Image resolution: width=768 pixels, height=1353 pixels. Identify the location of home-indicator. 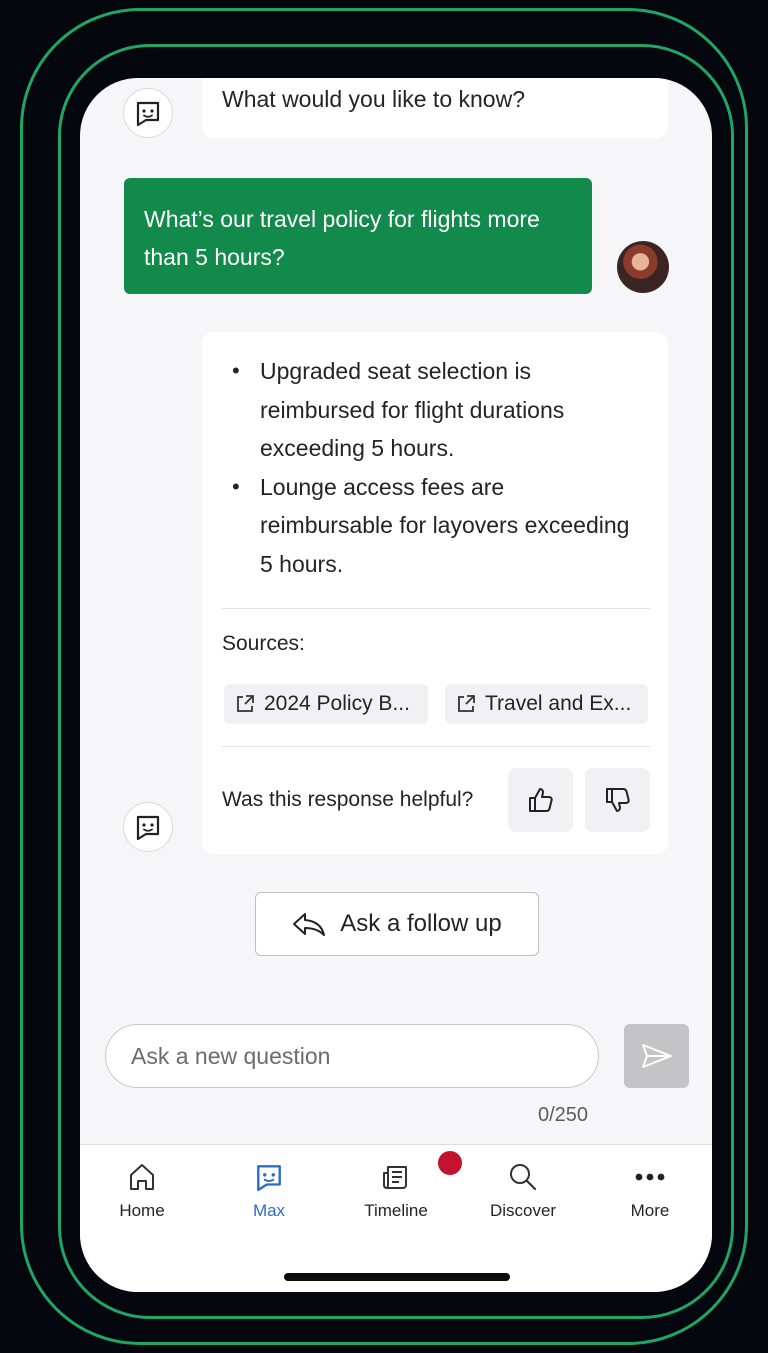
(397, 1277).